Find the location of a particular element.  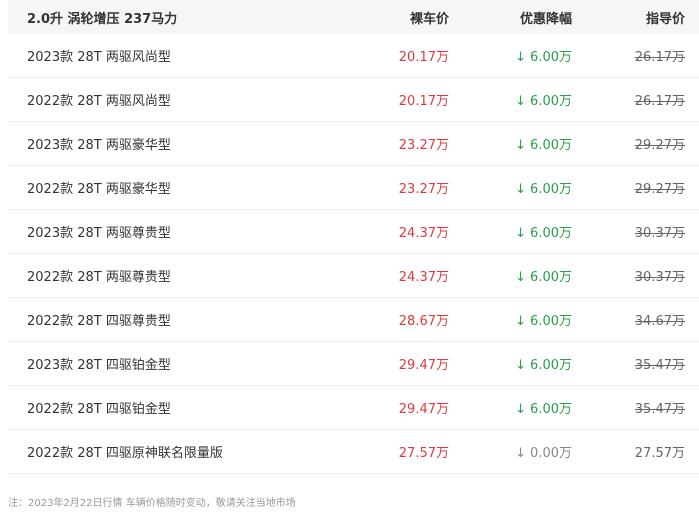

table-row: 2022款 28T 四驱尊贵型 28.67万 ↓ 6.00万 34.67万 is located at coordinates (353, 320).